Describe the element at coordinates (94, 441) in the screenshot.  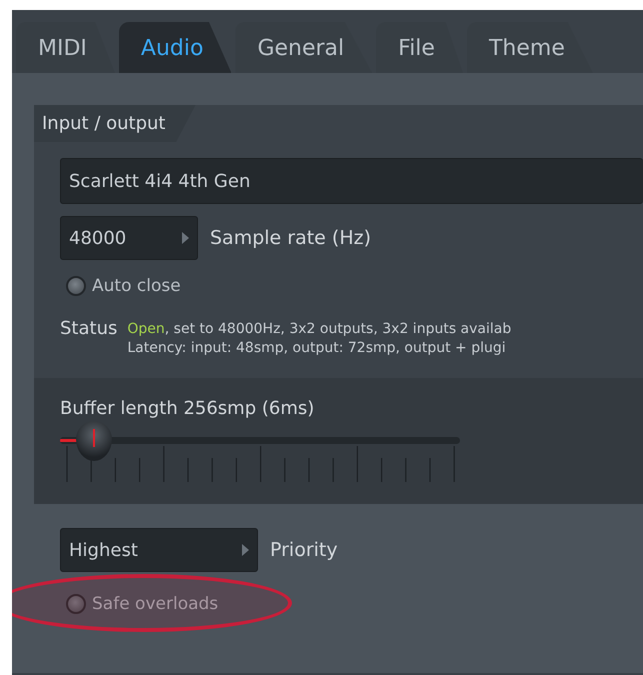
I see `slider-knob` at that location.